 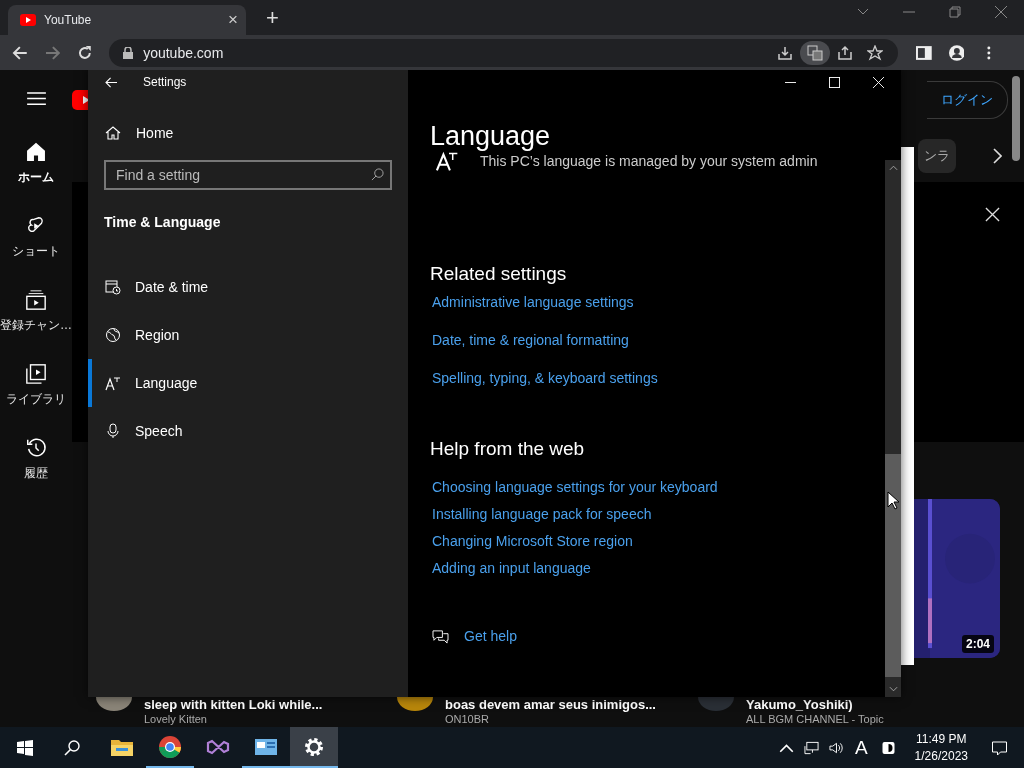 I want to click on back-arrow-icon, so click(x=20, y=52).